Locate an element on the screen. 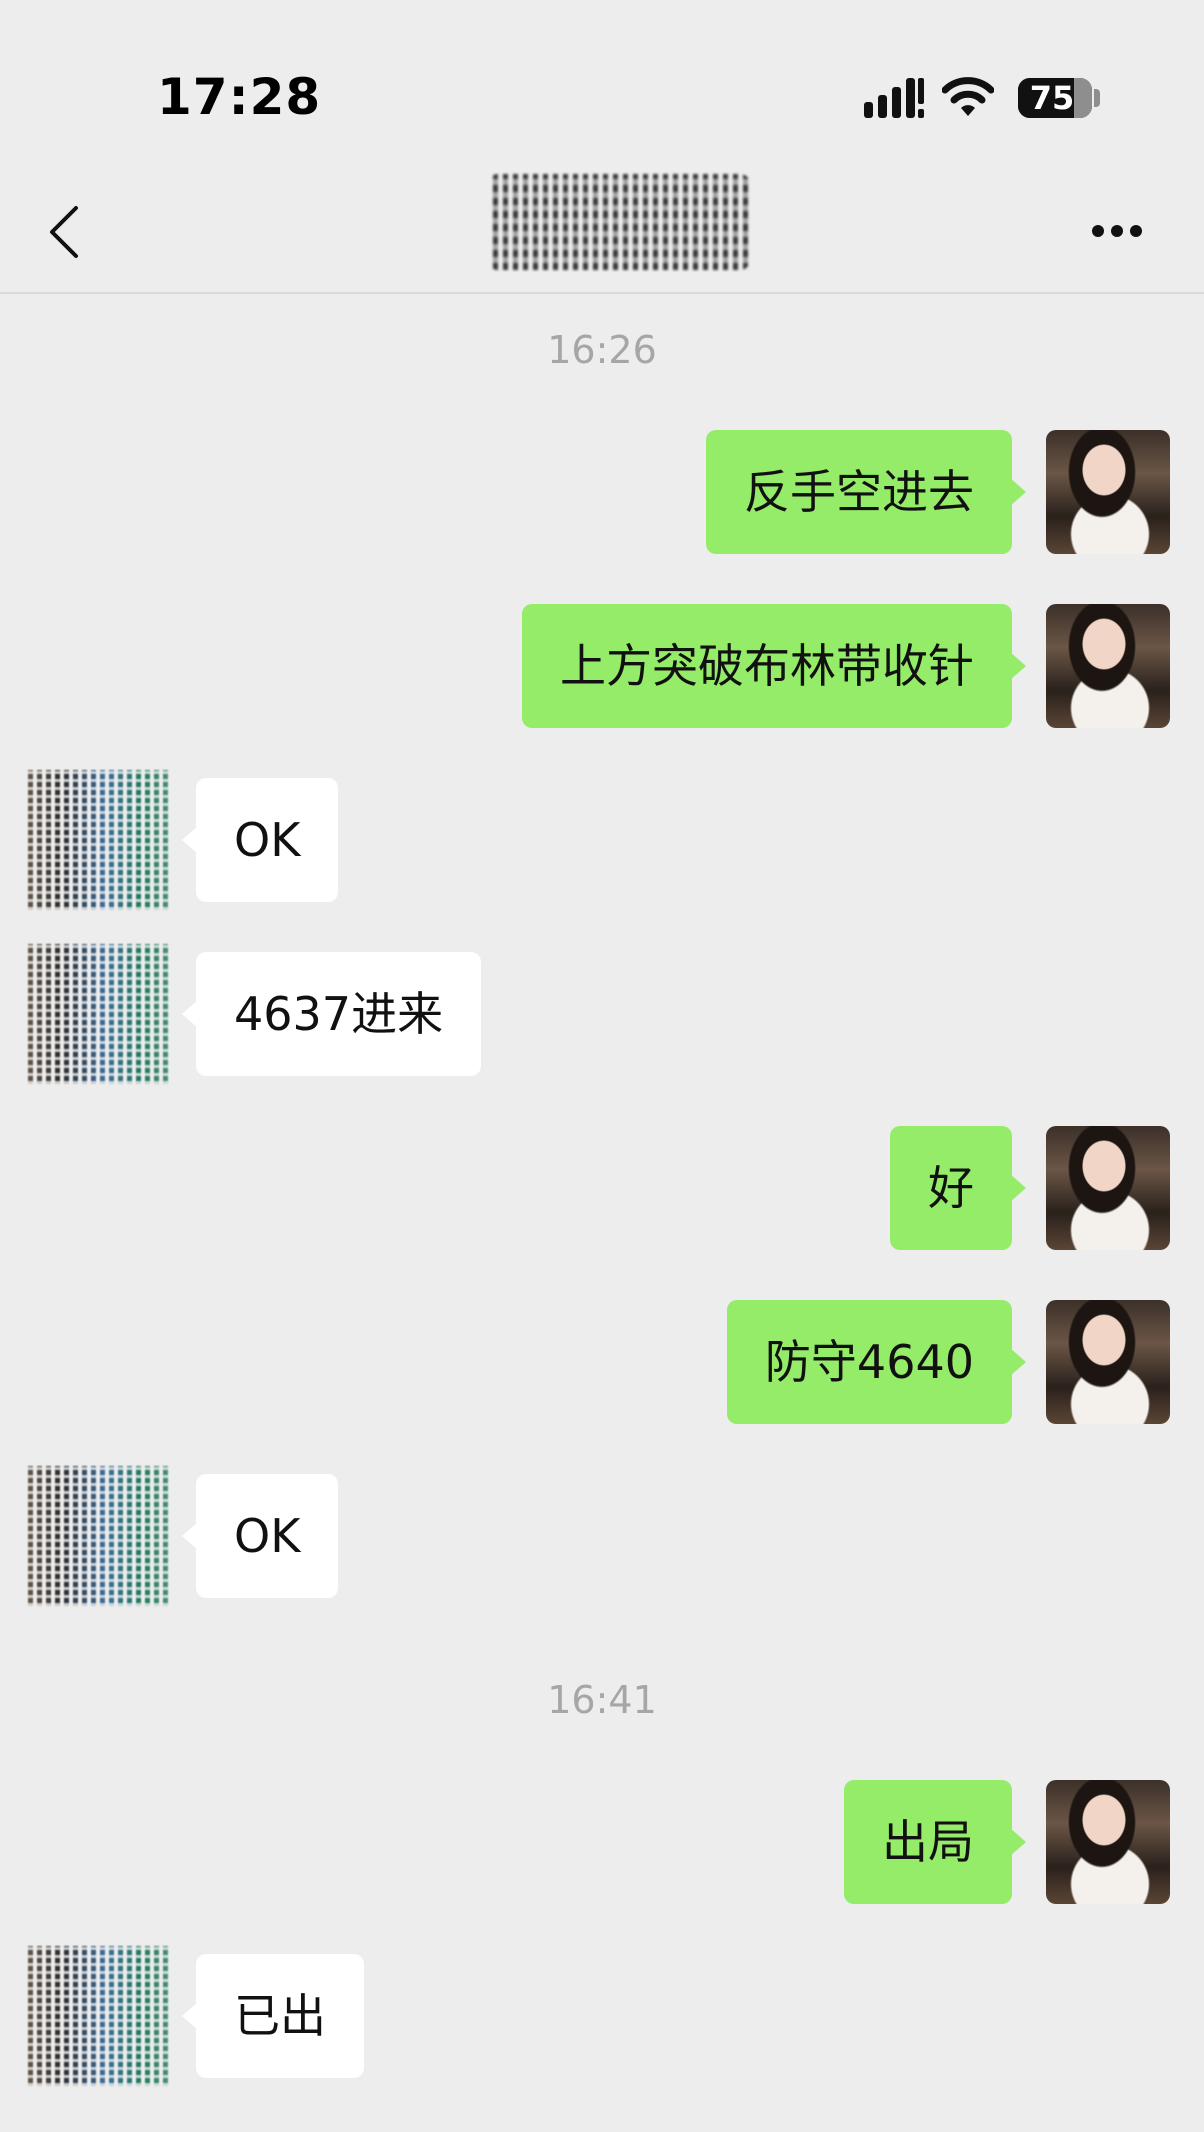 This screenshot has width=1204, height=2132. status-time: 17:28 is located at coordinates (239, 97).